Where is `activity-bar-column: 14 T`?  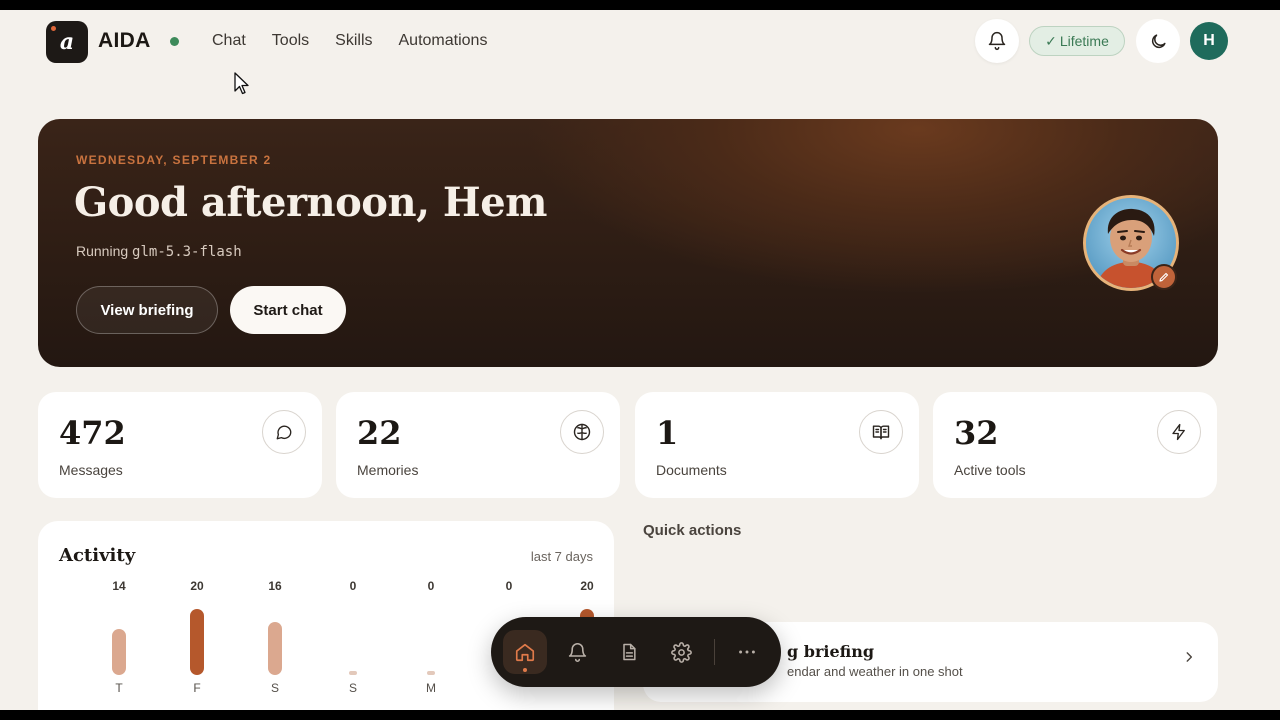 activity-bar-column: 14 T is located at coordinates (119, 639).